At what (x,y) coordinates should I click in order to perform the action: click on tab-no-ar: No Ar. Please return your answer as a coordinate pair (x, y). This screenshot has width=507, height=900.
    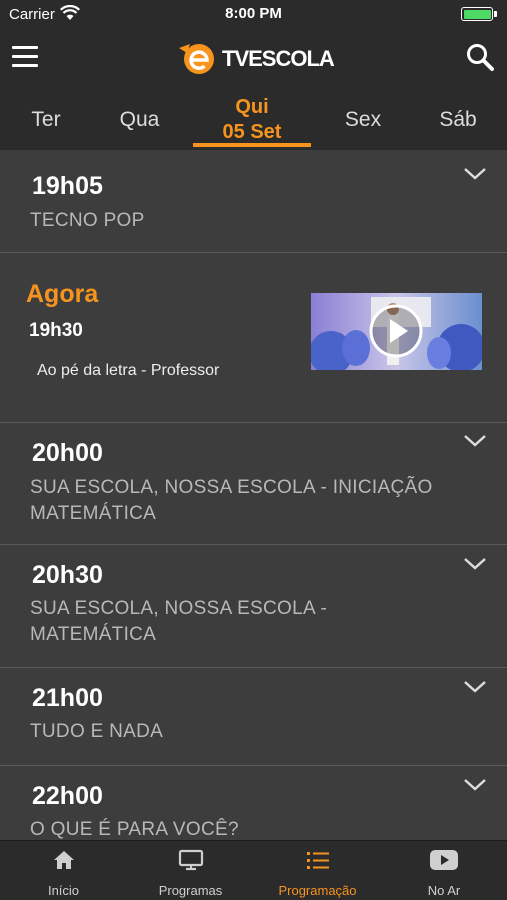
    Looking at the image, I should click on (444, 870).